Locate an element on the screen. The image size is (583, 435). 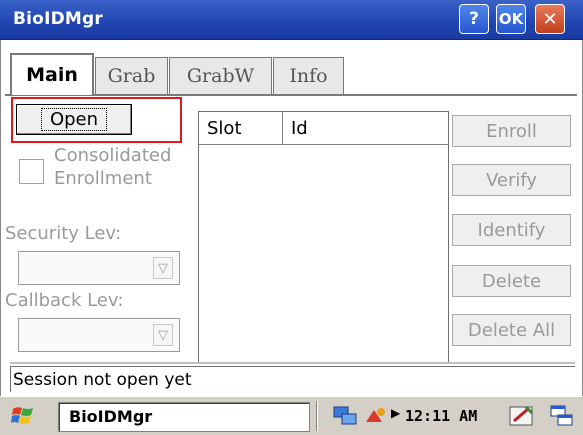
open-button: Open is located at coordinates (74, 119).